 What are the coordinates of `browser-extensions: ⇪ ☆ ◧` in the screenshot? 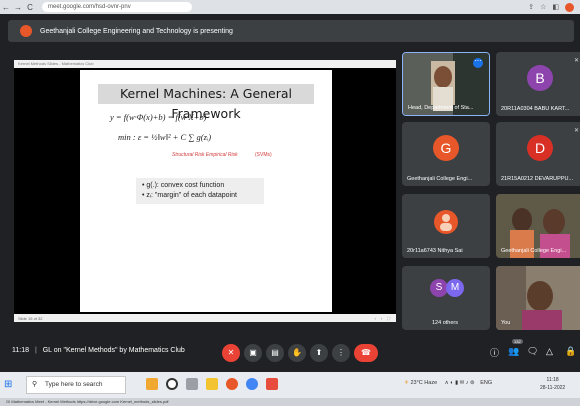 It's located at (554, 7).